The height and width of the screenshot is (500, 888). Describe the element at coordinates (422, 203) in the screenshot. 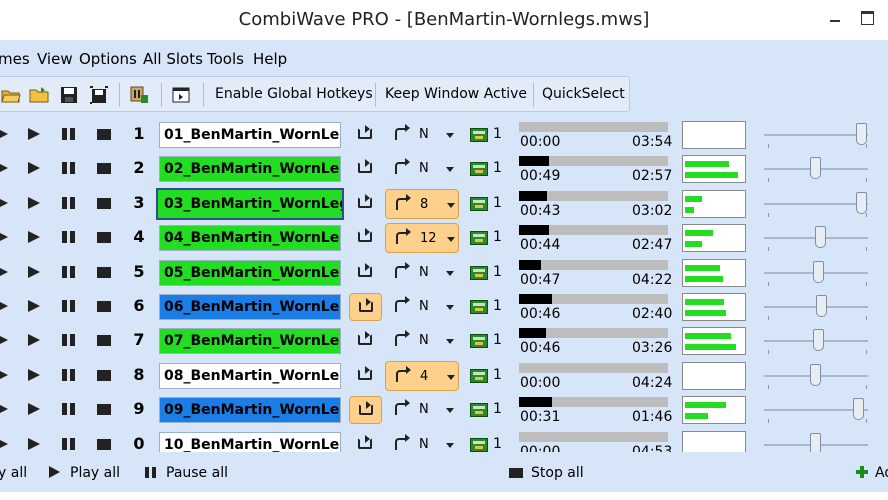

I see `repeat-dropdown: 8` at that location.